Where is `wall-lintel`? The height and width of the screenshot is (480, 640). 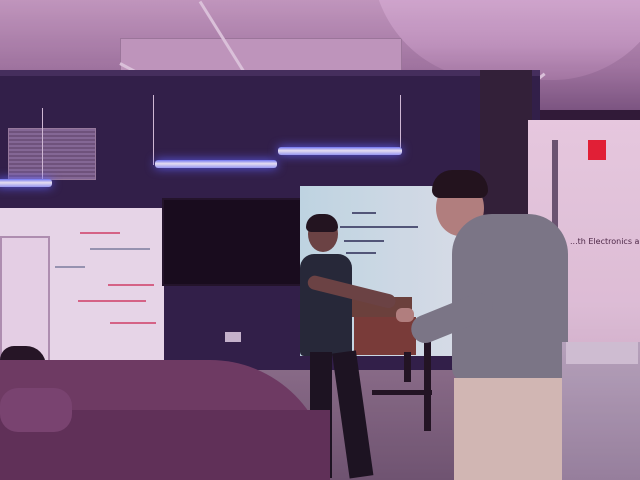
wall-lintel is located at coordinates (270, 73).